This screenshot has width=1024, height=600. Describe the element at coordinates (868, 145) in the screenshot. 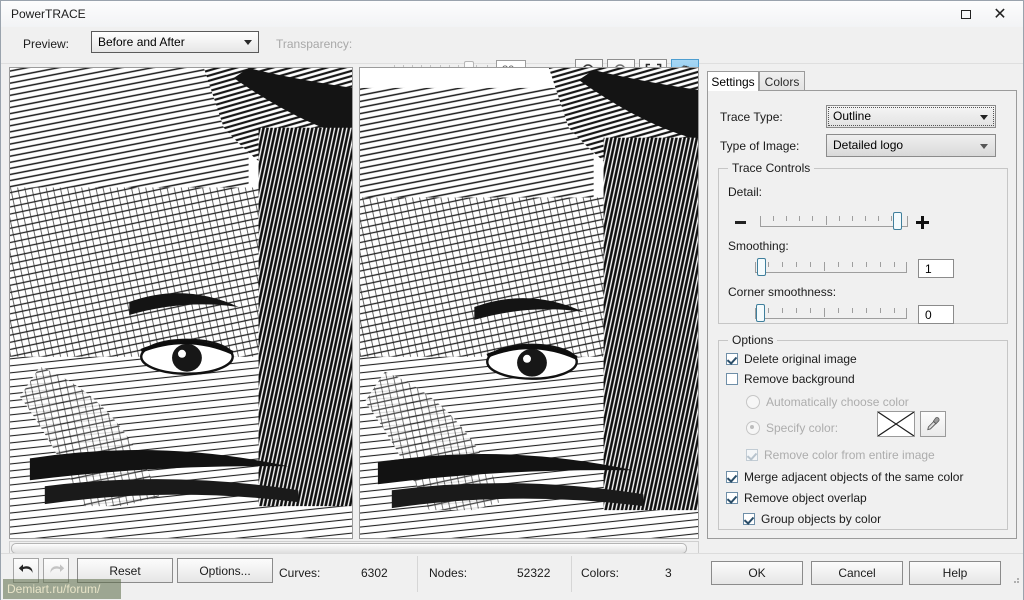

I see `type-of-image-value: Detailed logo` at that location.